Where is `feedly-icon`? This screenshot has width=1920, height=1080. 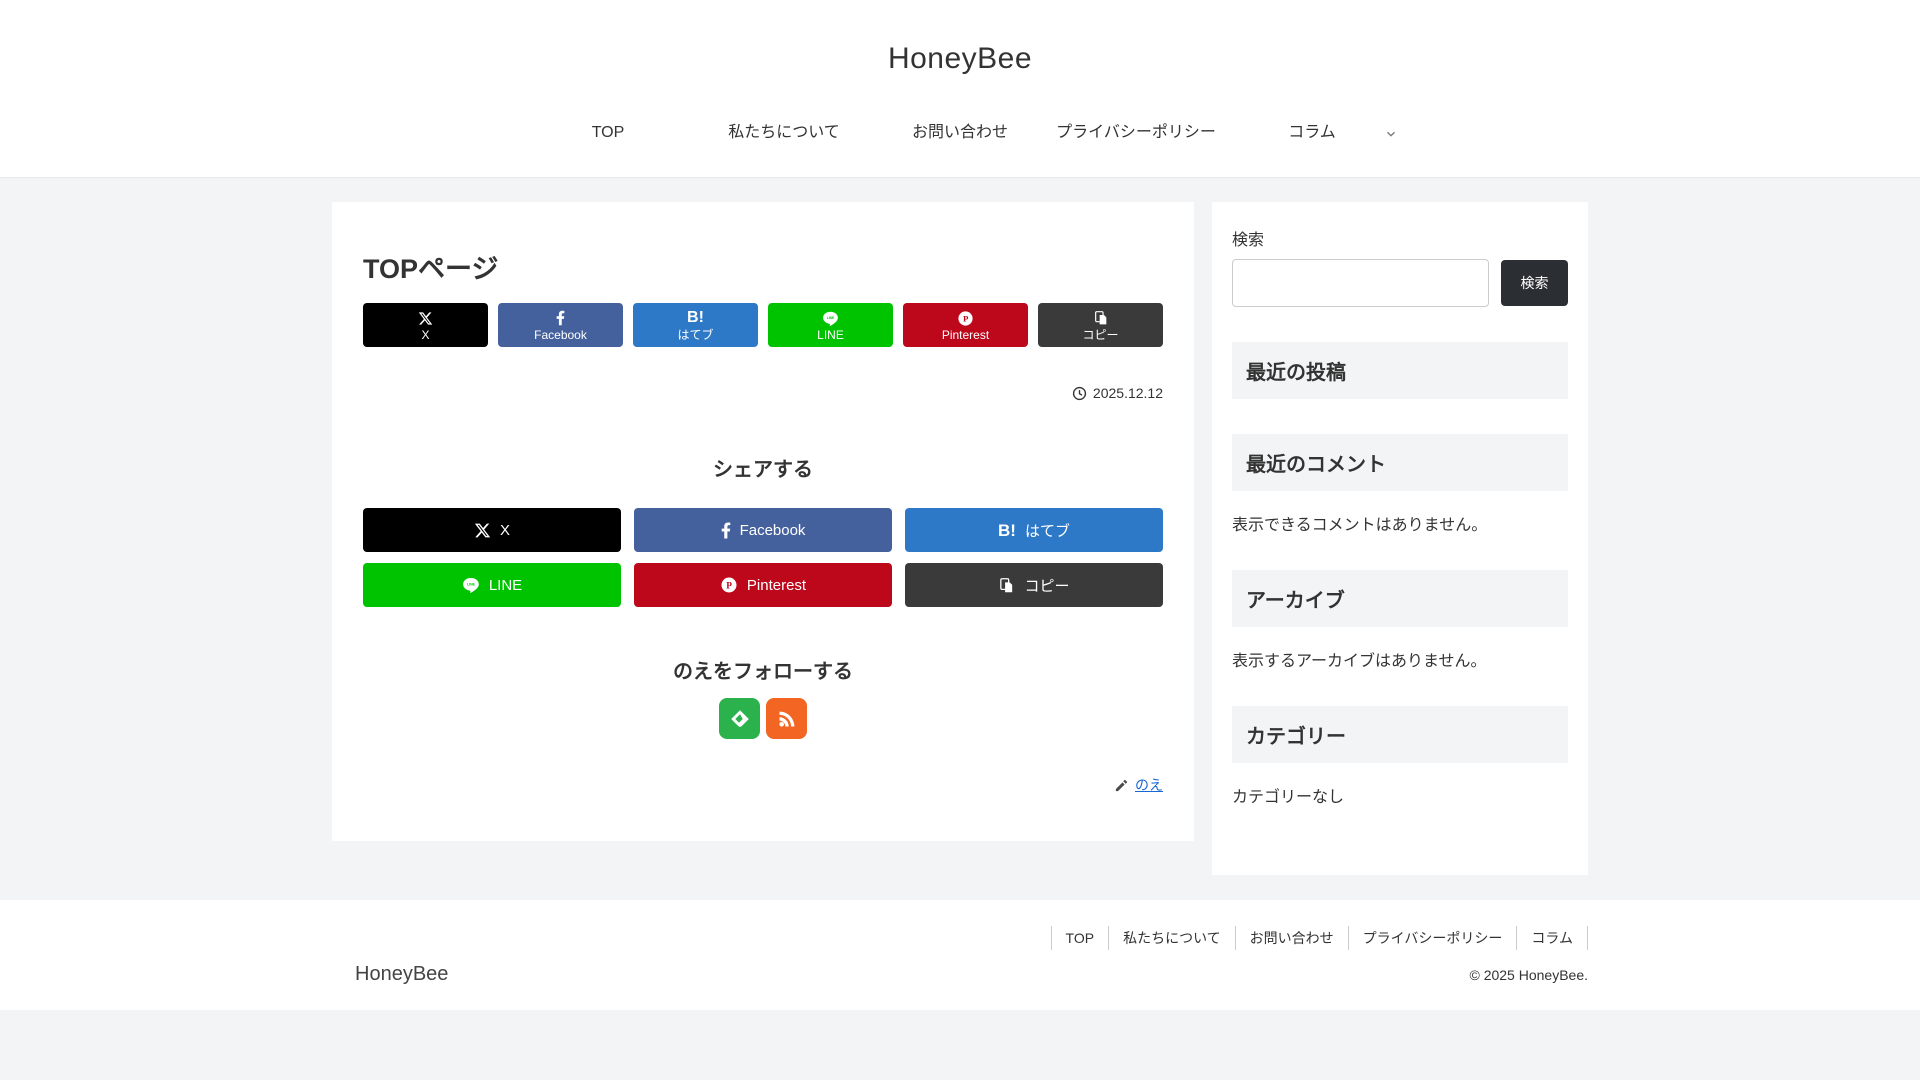
feedly-icon is located at coordinates (739, 718).